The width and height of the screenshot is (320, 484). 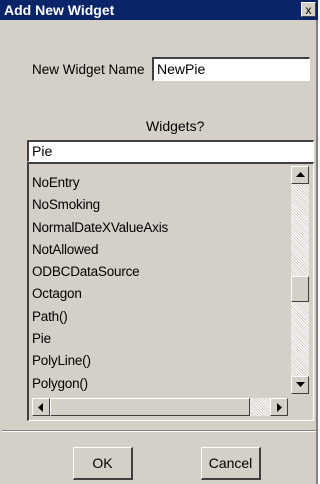 I want to click on widget-name-input: NewPie, so click(x=231, y=69).